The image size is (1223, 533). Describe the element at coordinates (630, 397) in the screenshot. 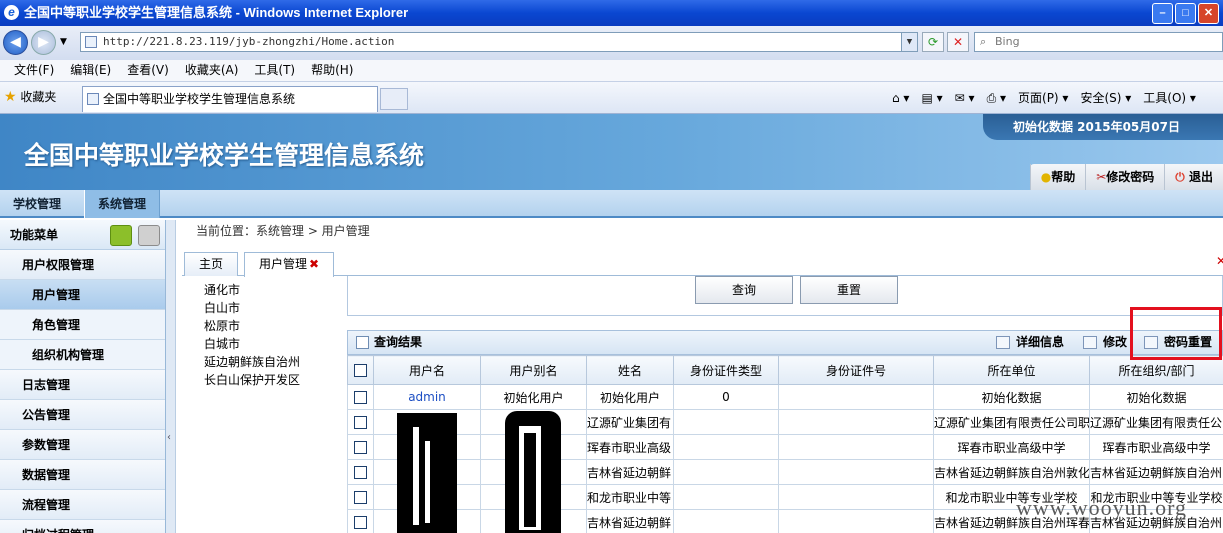

I see `name-cell: 初始化用户` at that location.